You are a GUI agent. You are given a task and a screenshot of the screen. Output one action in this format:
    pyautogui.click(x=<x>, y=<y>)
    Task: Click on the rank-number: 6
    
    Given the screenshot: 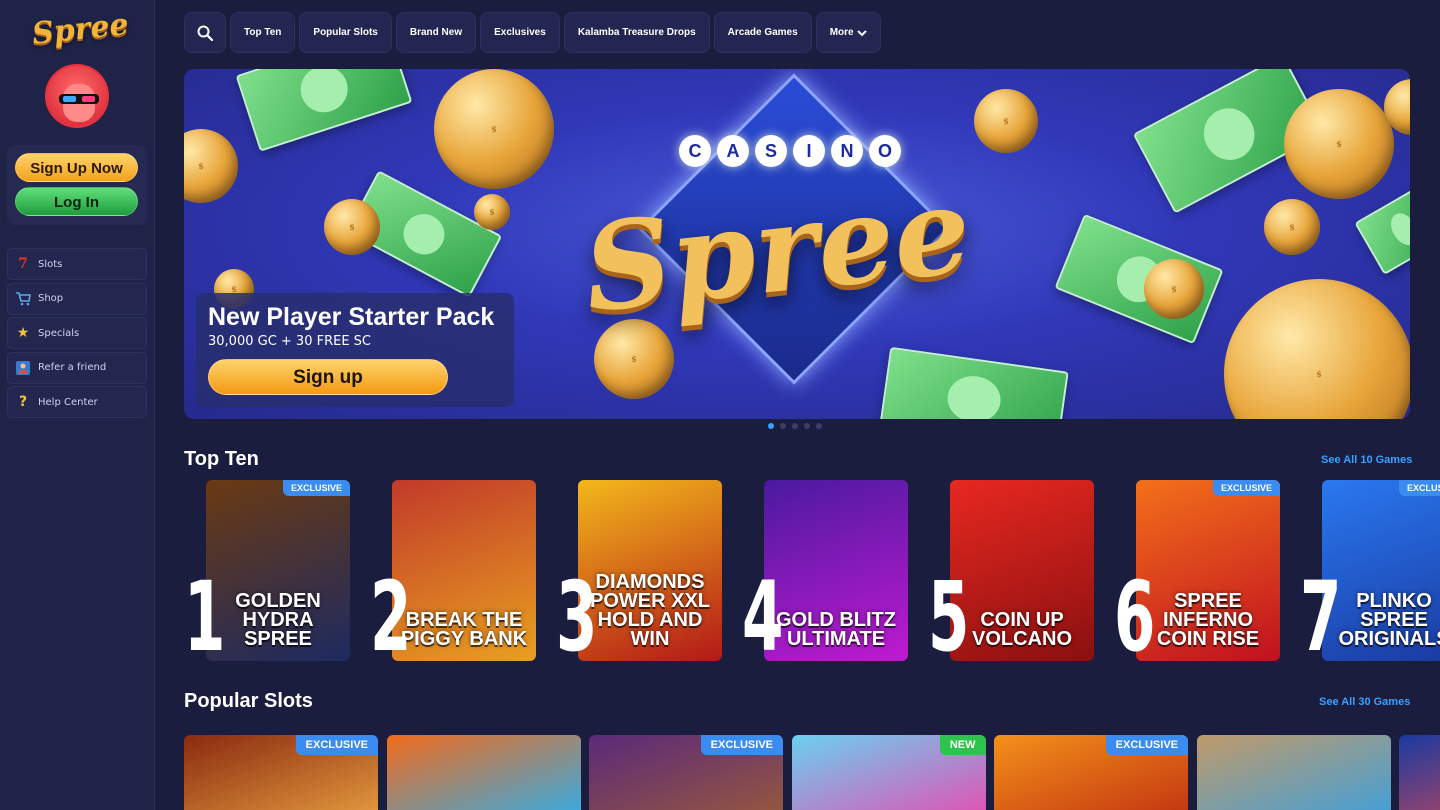 What is the action you would take?
    pyautogui.click(x=1135, y=613)
    